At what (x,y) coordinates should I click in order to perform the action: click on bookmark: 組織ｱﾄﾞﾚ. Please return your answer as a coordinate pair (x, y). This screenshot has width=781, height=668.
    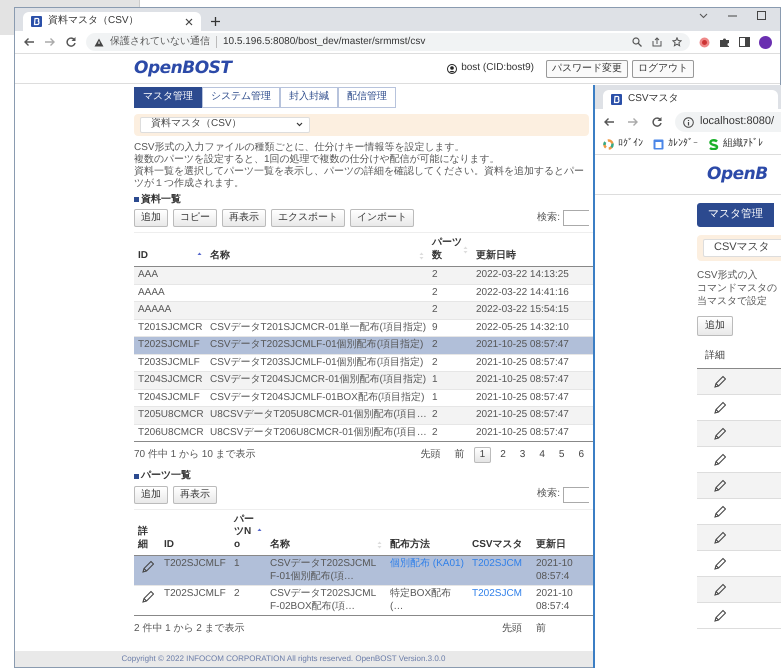
    Looking at the image, I should click on (735, 144).